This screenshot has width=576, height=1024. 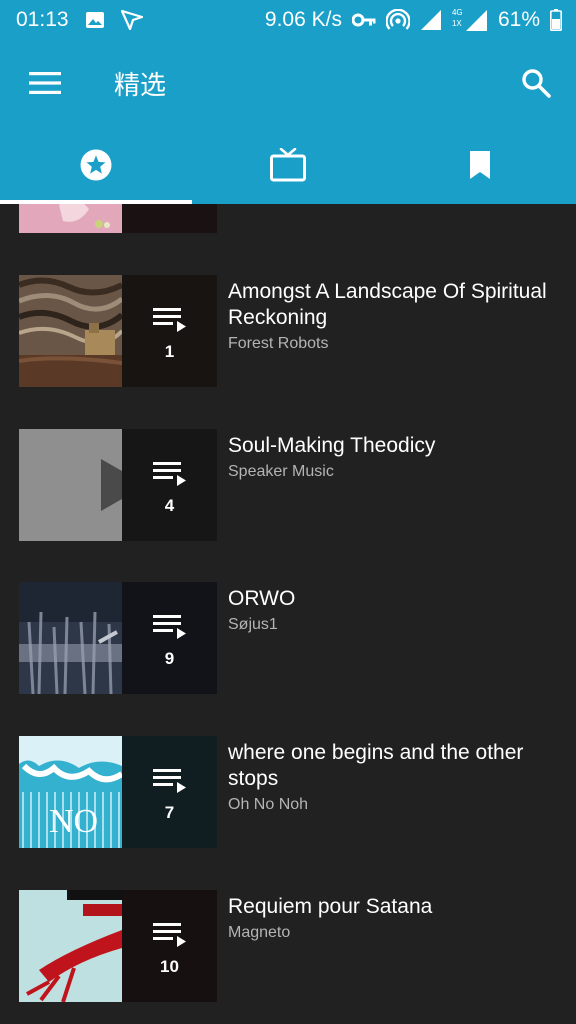 What do you see at coordinates (288, 946) in the screenshot?
I see `list-item: 10 Requiem pour Satana Magneto` at bounding box center [288, 946].